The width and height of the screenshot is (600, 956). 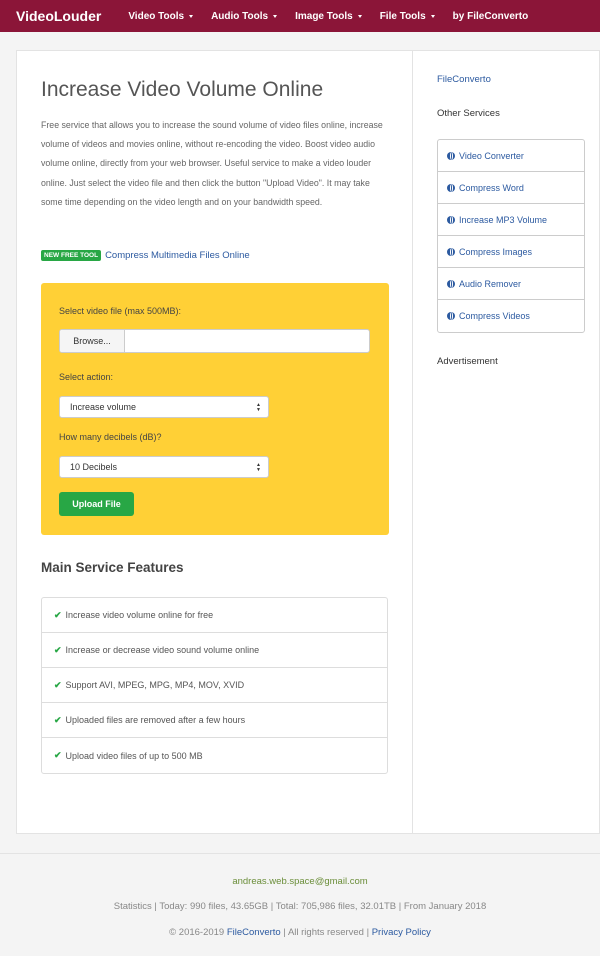 I want to click on promo-link: Compress Multimedia Files Online, so click(x=177, y=255).